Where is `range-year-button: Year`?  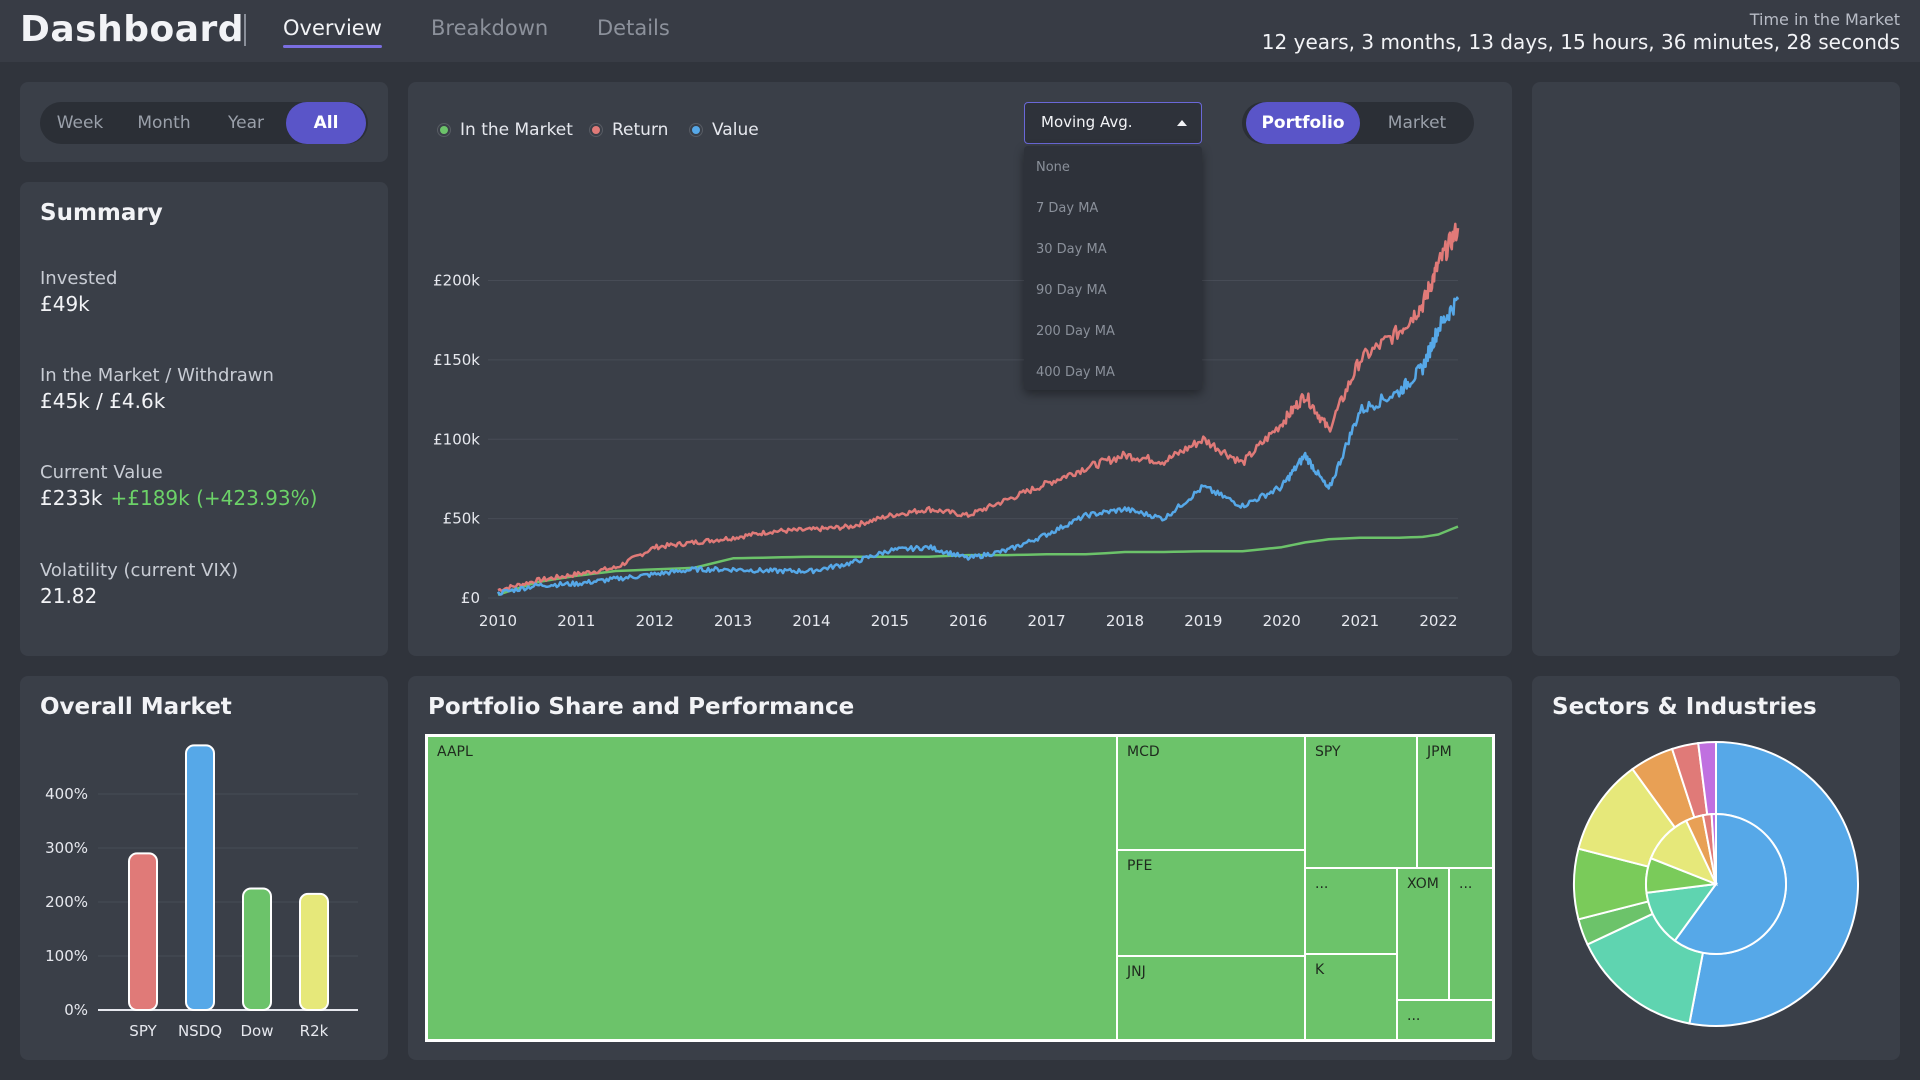 range-year-button: Year is located at coordinates (246, 123).